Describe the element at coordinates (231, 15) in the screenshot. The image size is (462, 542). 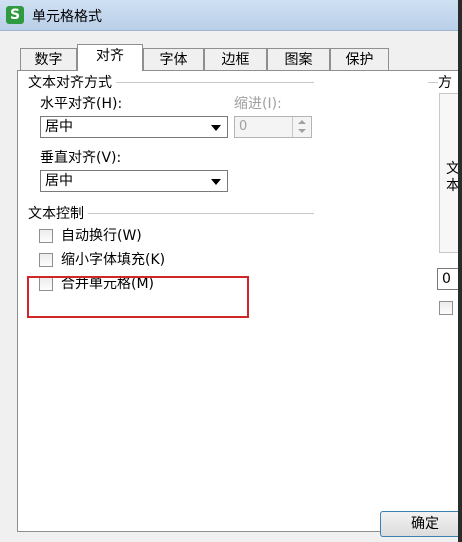
I see `title-bar: S 单元格格式` at that location.